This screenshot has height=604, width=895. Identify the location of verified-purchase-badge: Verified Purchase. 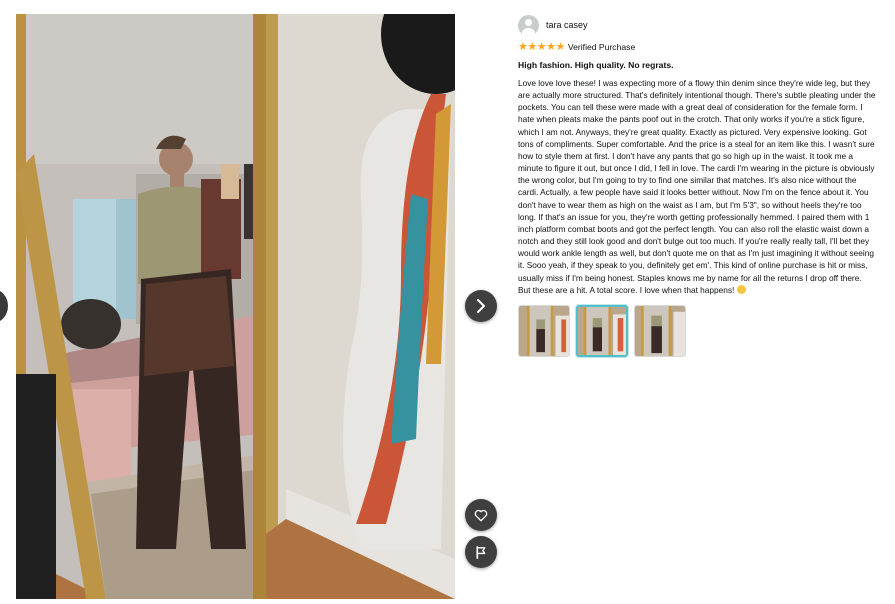
(601, 47).